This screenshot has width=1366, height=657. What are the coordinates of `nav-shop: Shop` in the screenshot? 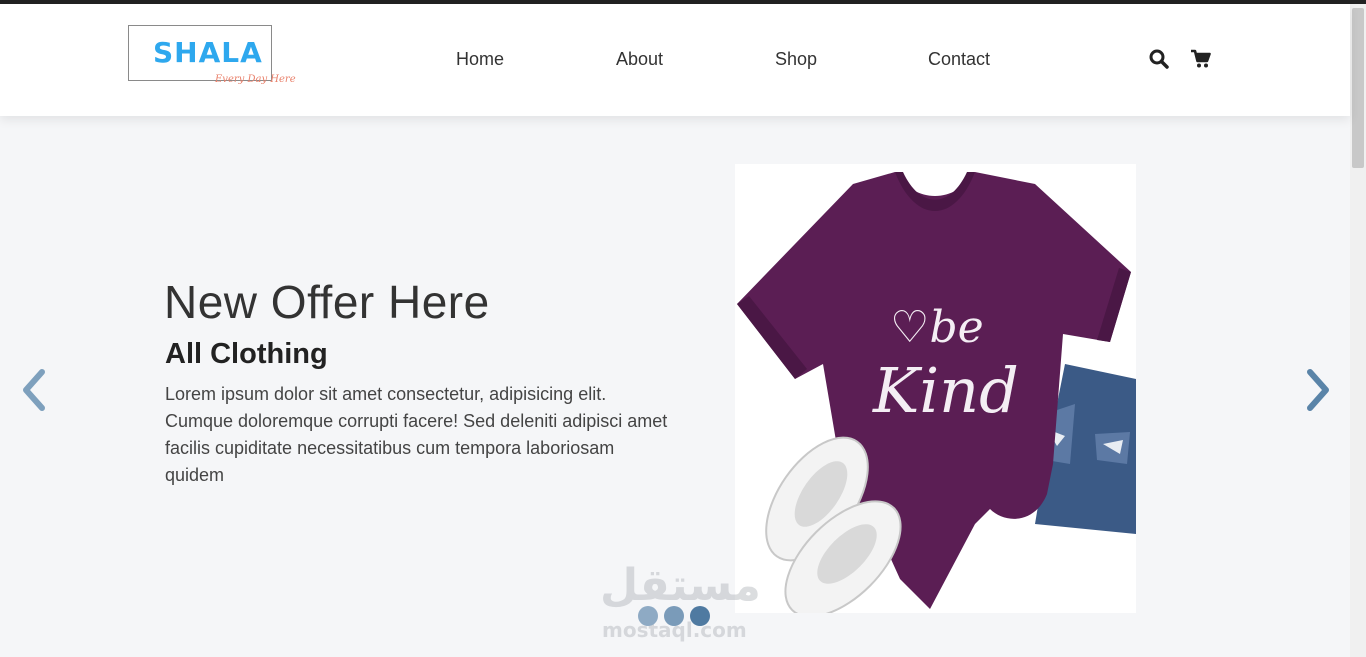 It's located at (796, 59).